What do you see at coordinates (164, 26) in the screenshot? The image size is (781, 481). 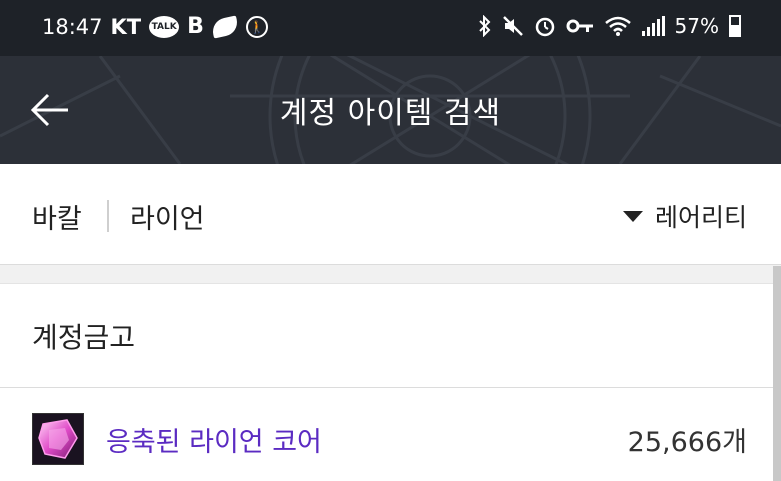 I see `kakaotalk-icon: TALK` at bounding box center [164, 26].